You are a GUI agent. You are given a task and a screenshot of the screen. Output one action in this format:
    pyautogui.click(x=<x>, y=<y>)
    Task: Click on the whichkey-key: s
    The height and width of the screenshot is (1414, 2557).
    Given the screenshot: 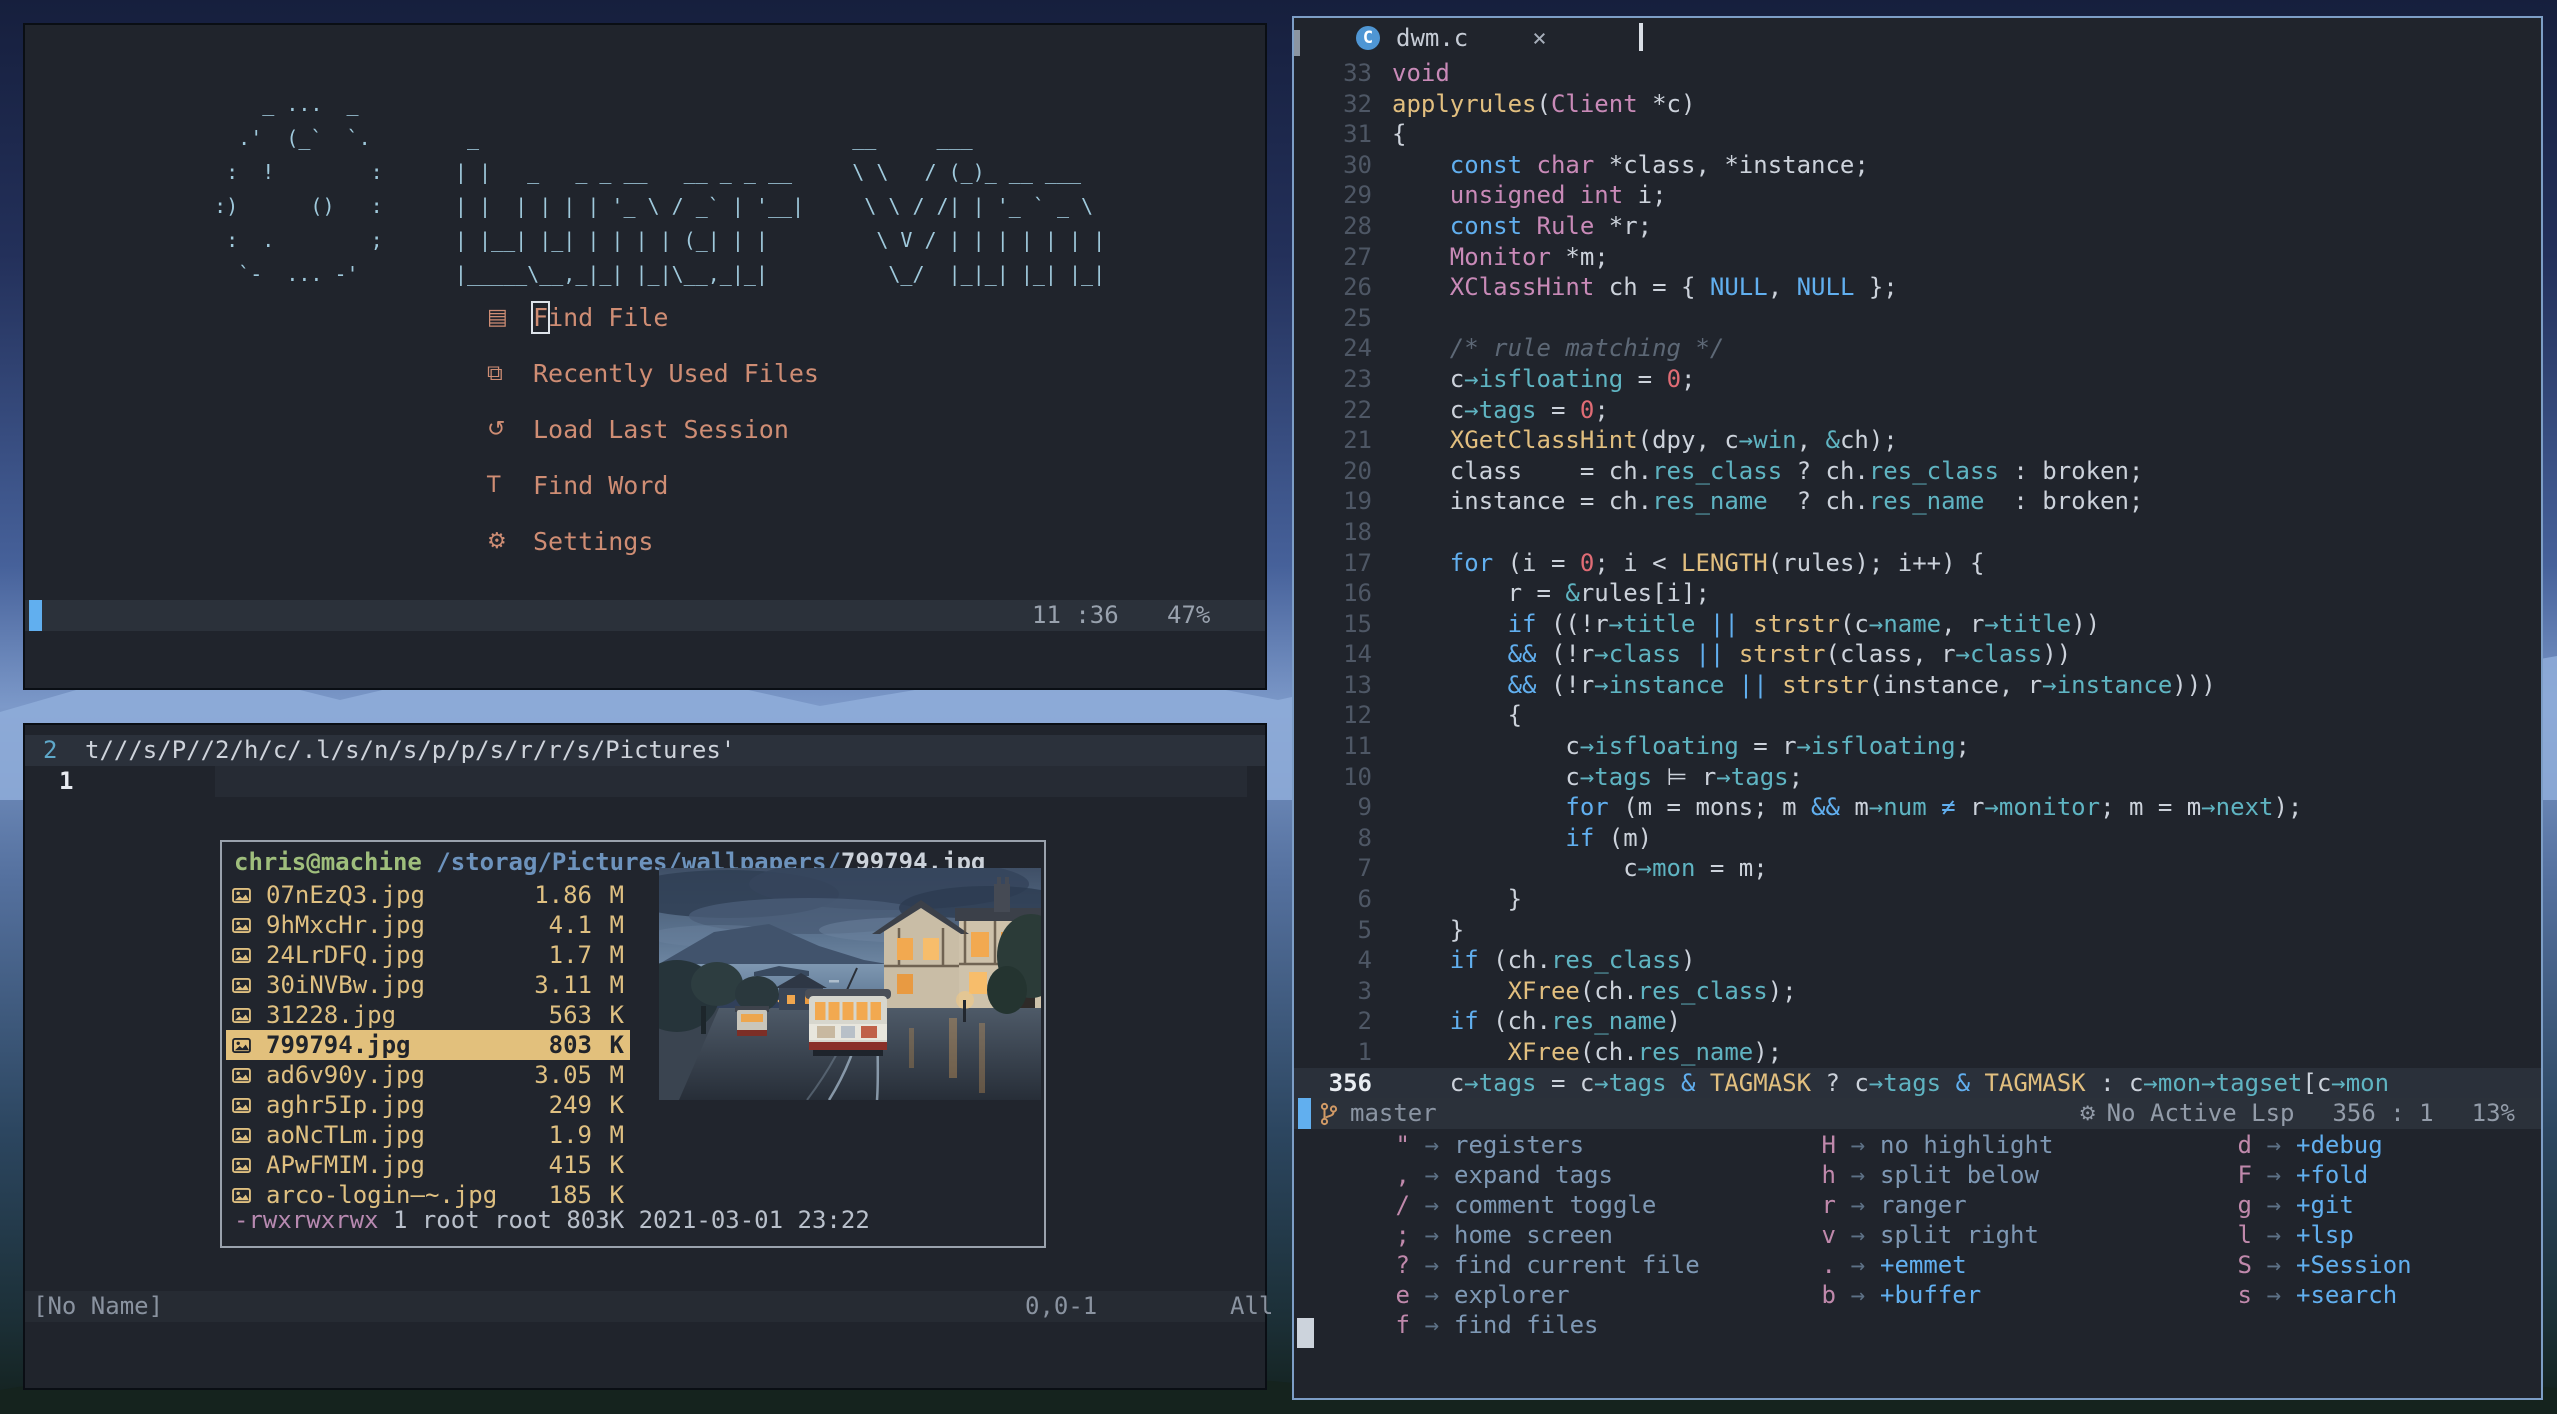 What is the action you would take?
    pyautogui.click(x=2244, y=1295)
    